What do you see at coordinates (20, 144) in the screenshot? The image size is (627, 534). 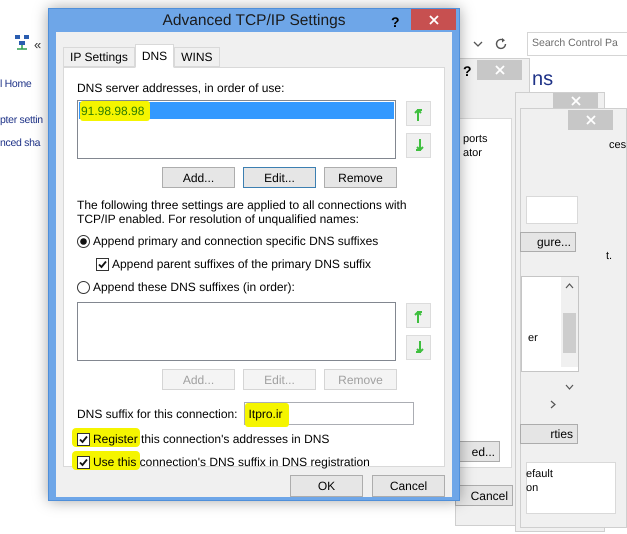 I see `sidebar-link: nced sha` at bounding box center [20, 144].